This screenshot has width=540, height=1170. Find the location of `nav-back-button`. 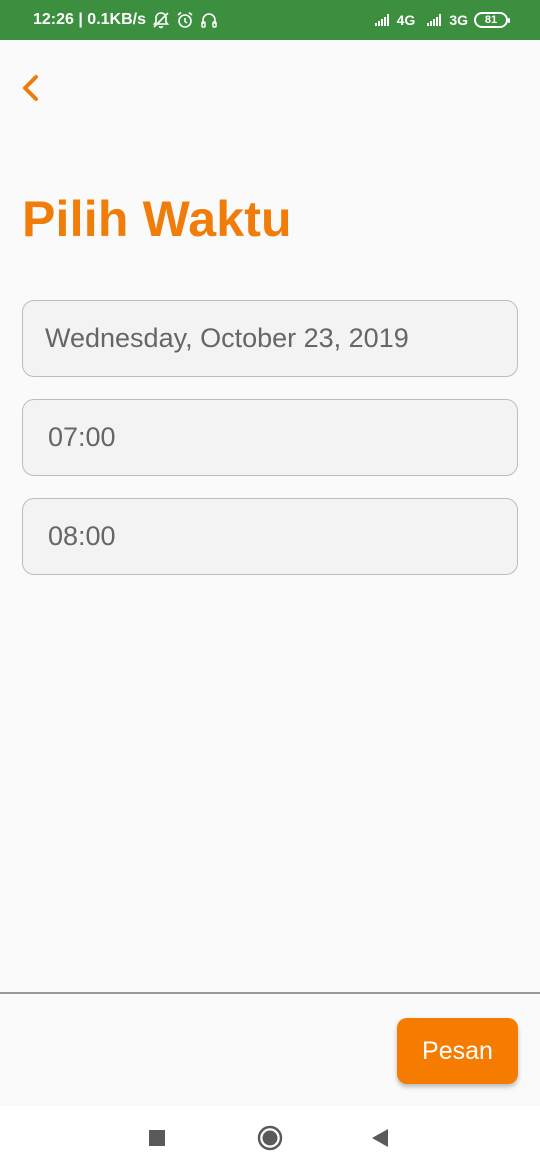

nav-back-button is located at coordinates (380, 1138).